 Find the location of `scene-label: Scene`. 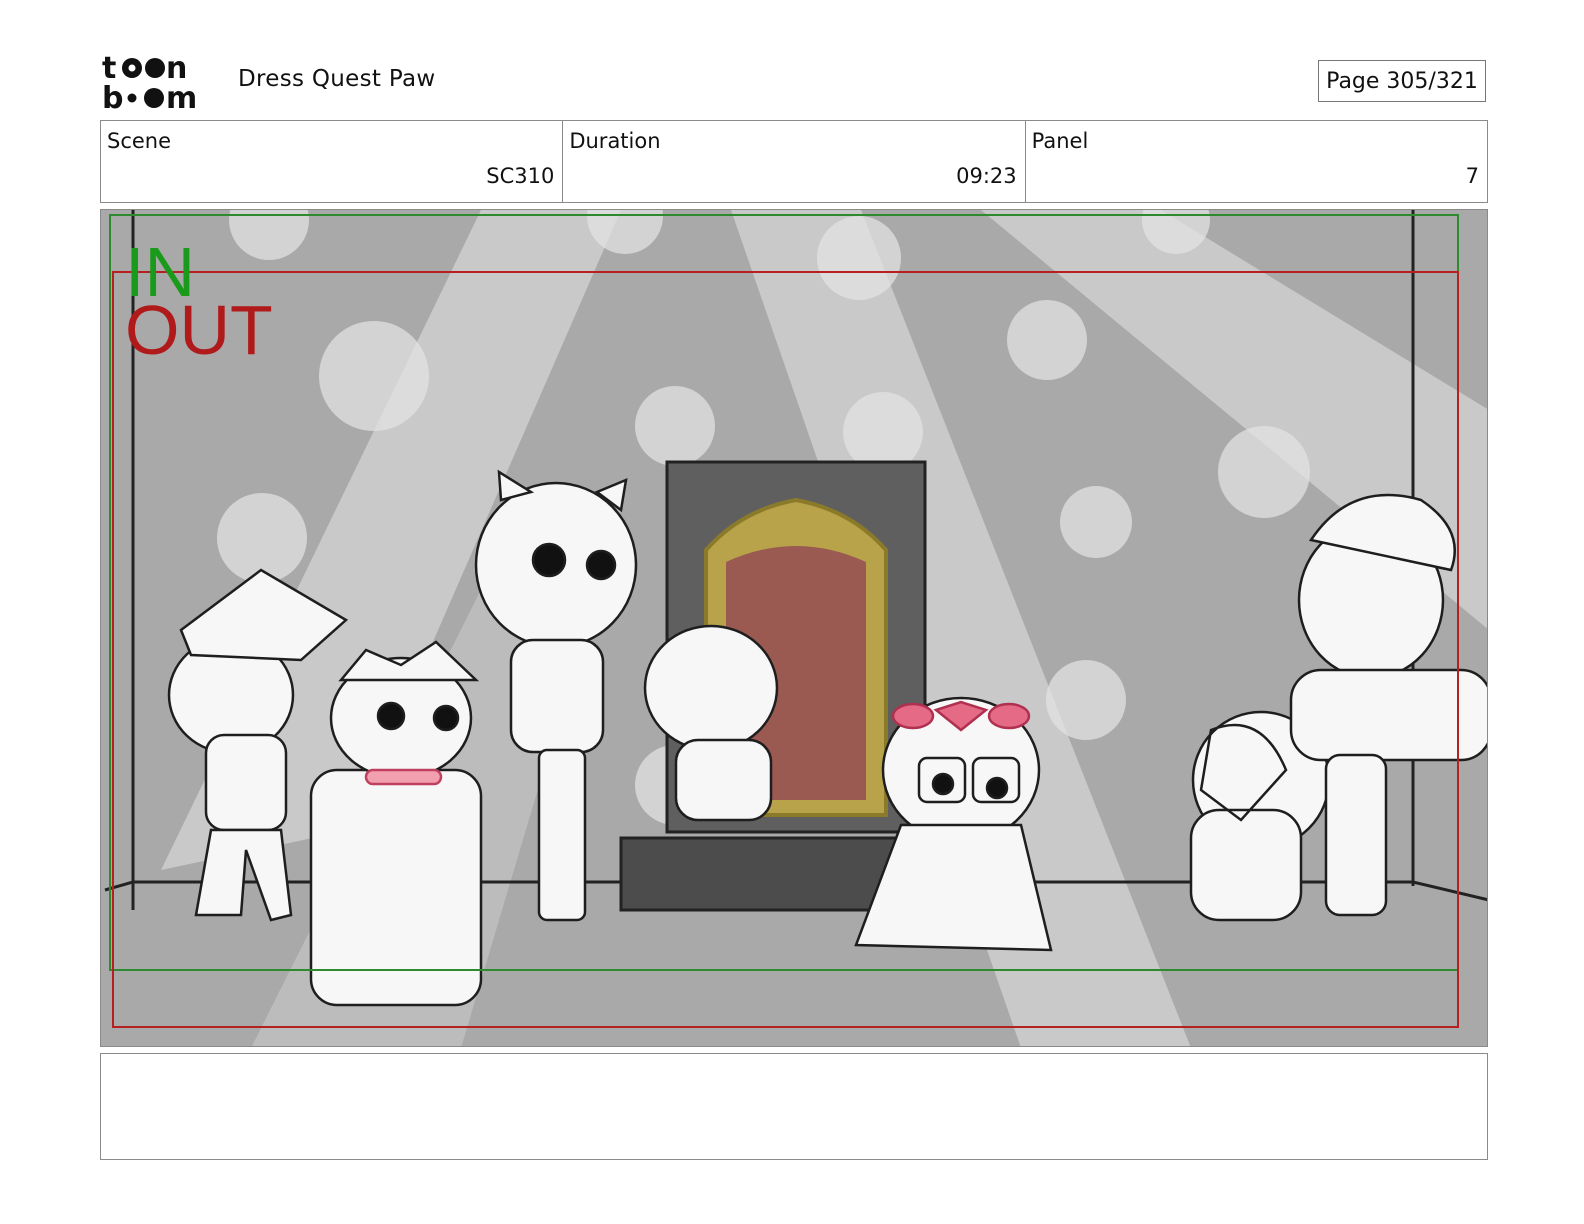

scene-label: Scene is located at coordinates (139, 141).